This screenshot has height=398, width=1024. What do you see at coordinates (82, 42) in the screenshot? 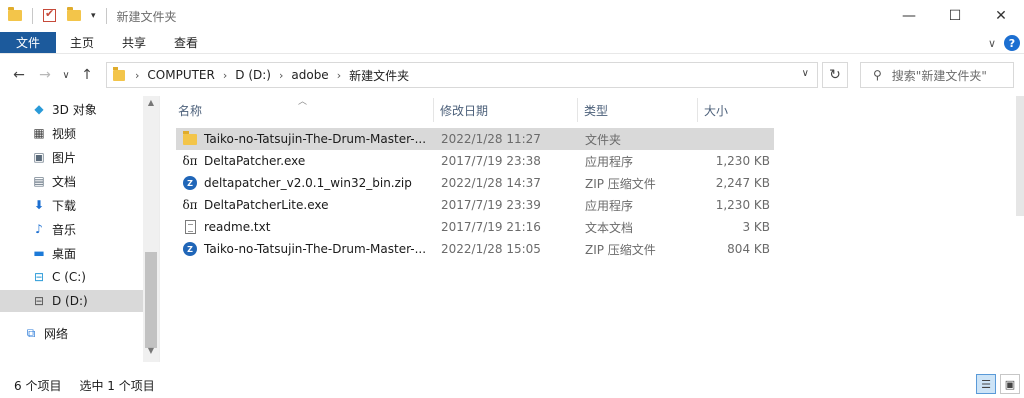
I see `tab-home: 主页` at bounding box center [82, 42].